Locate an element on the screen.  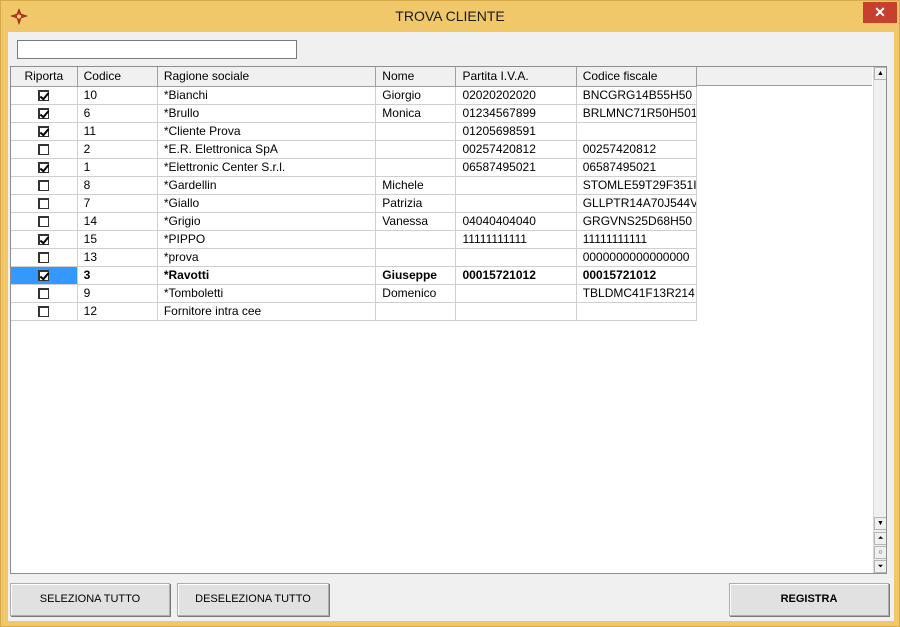
column-header-ragione-sociale: Ragione sociale is located at coordinates (267, 77).